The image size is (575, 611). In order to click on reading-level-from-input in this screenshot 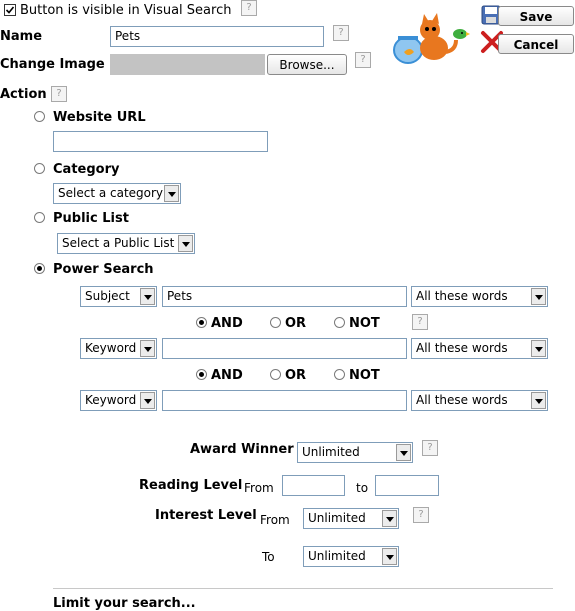, I will do `click(313, 485)`.